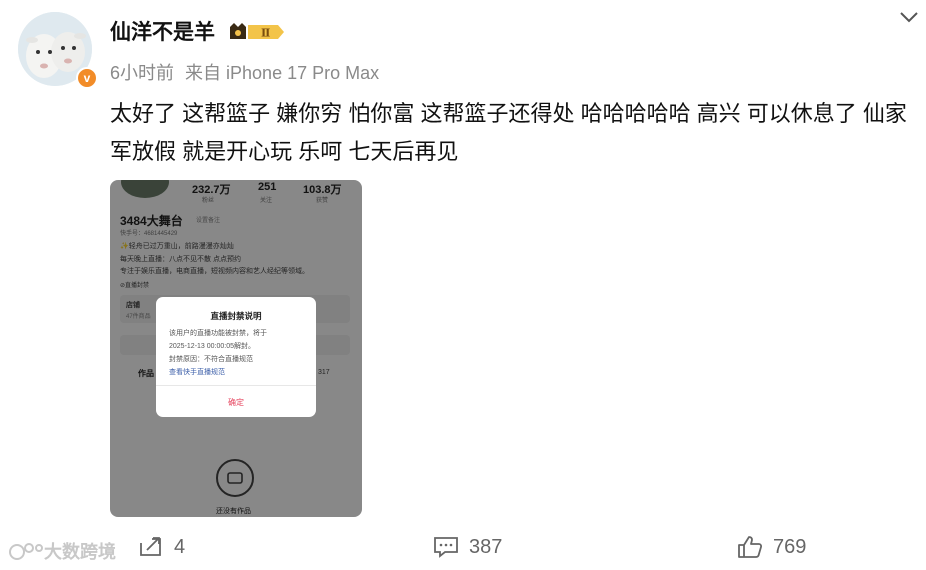  I want to click on like-count: 769, so click(790, 546).